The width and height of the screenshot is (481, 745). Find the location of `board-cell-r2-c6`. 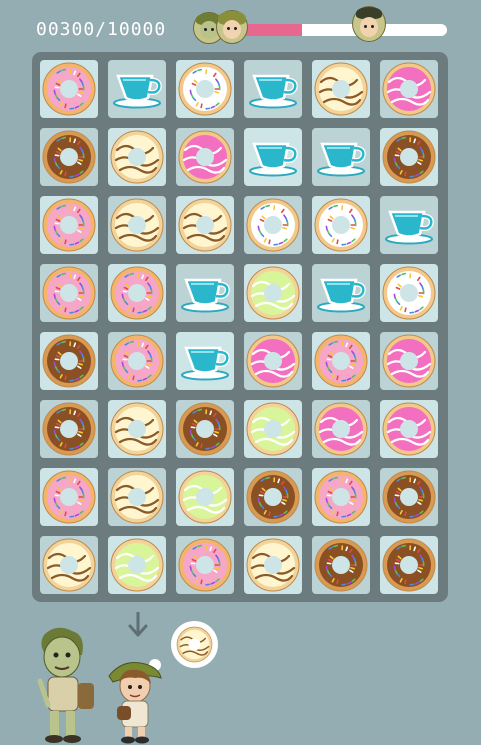

board-cell-r2-c6 is located at coordinates (409, 157).